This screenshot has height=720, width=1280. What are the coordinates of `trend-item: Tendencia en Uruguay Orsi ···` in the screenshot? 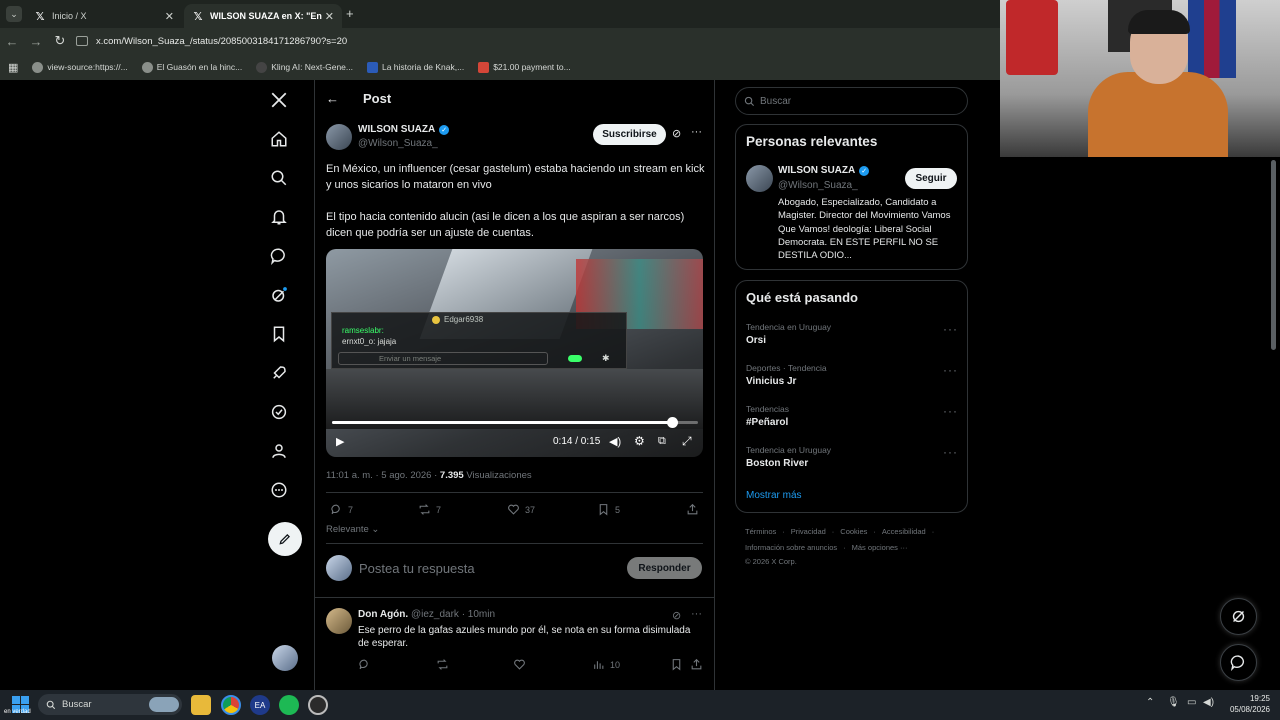 It's located at (852, 334).